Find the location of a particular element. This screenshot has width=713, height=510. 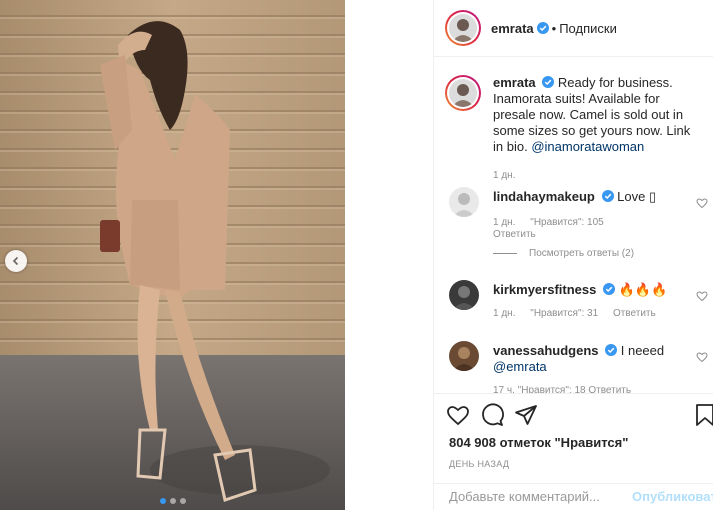

pagination-dot-active is located at coordinates (162, 501).